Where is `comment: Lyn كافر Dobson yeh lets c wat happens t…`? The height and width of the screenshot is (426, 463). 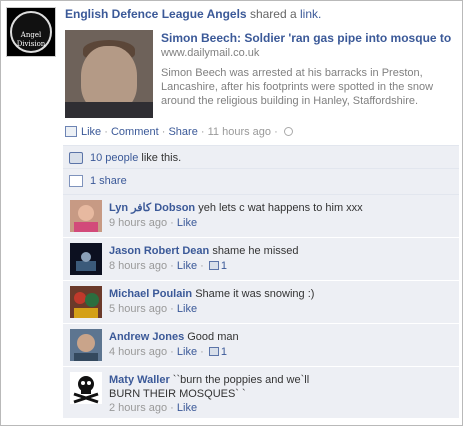
comment: Lyn كافر Dobson yeh lets c wat happens t… is located at coordinates (261, 216).